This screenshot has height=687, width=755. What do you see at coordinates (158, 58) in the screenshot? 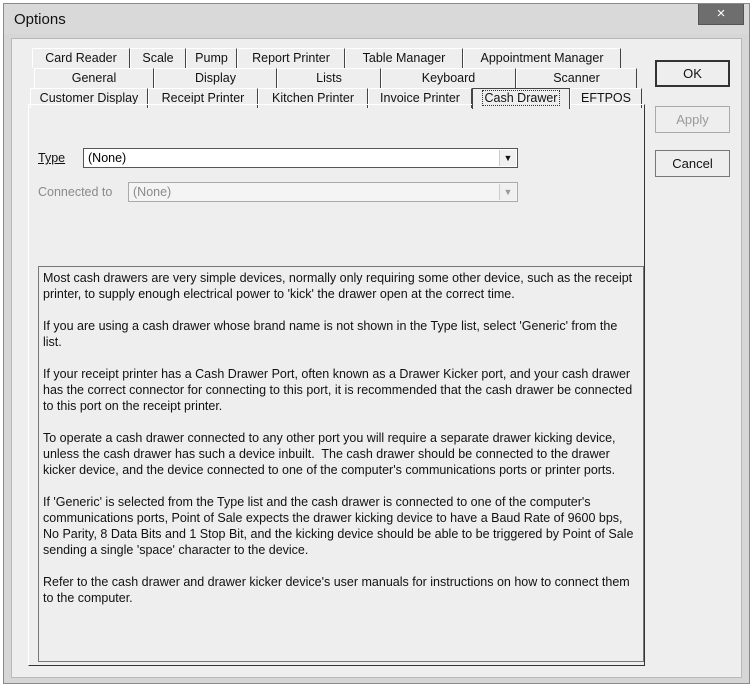
I see `tab-scale: Scale` at bounding box center [158, 58].